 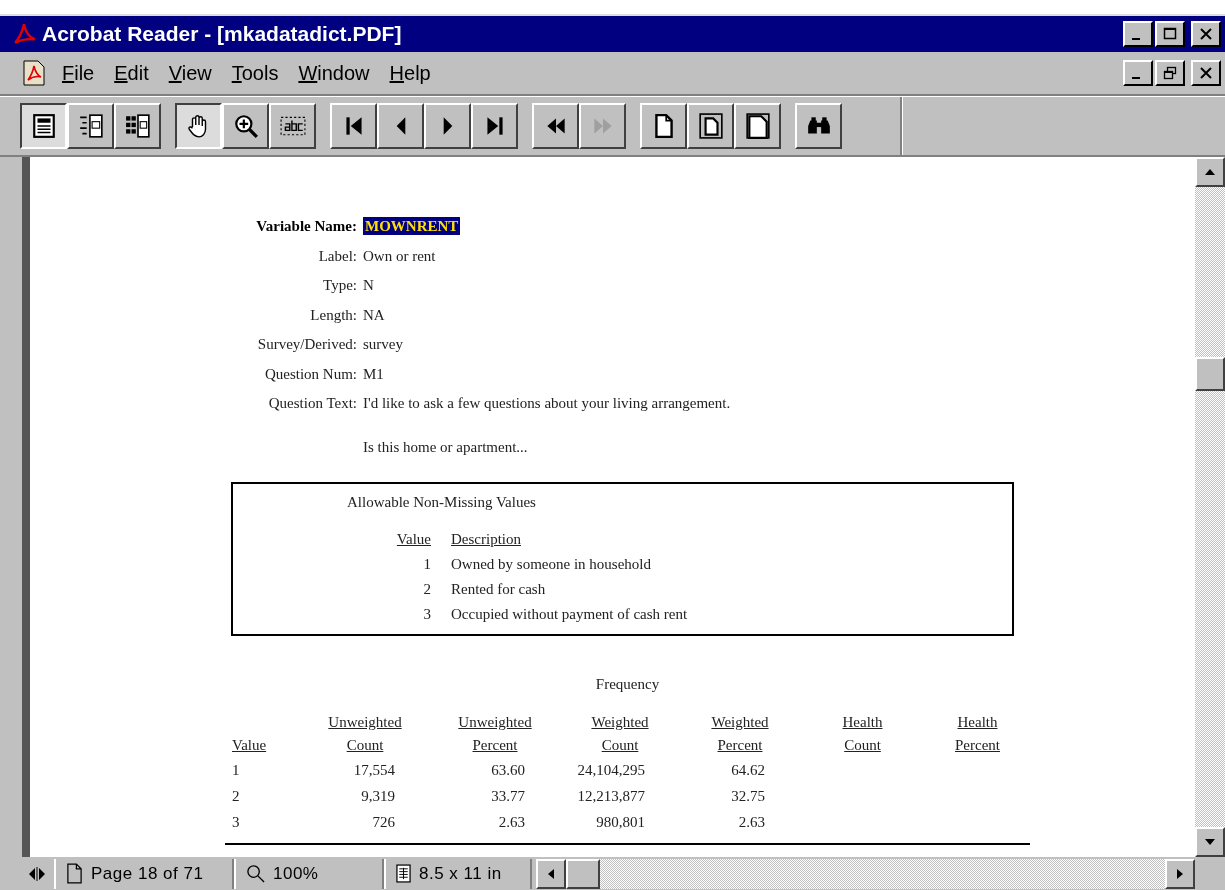 What do you see at coordinates (1210, 172) in the screenshot?
I see `scroll-up-icon` at bounding box center [1210, 172].